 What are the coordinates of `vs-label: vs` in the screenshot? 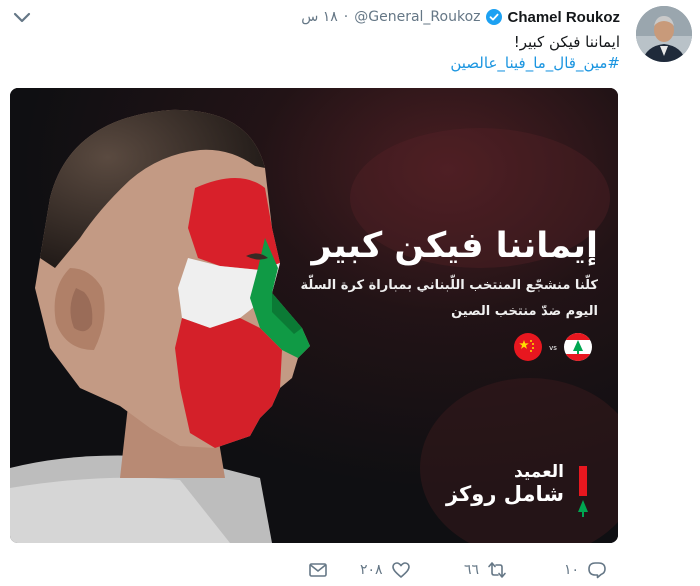 It's located at (553, 348).